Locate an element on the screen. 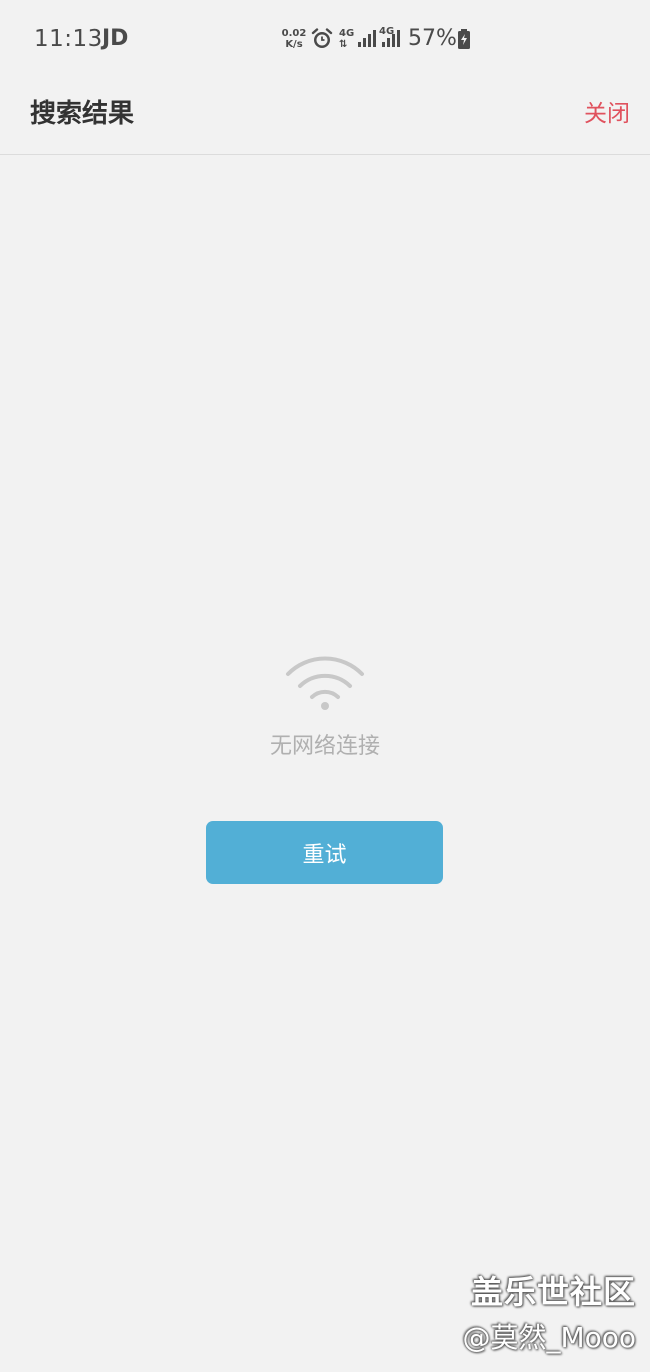 This screenshot has height=1372, width=650. network-speed: 0.02 K/s is located at coordinates (294, 39).